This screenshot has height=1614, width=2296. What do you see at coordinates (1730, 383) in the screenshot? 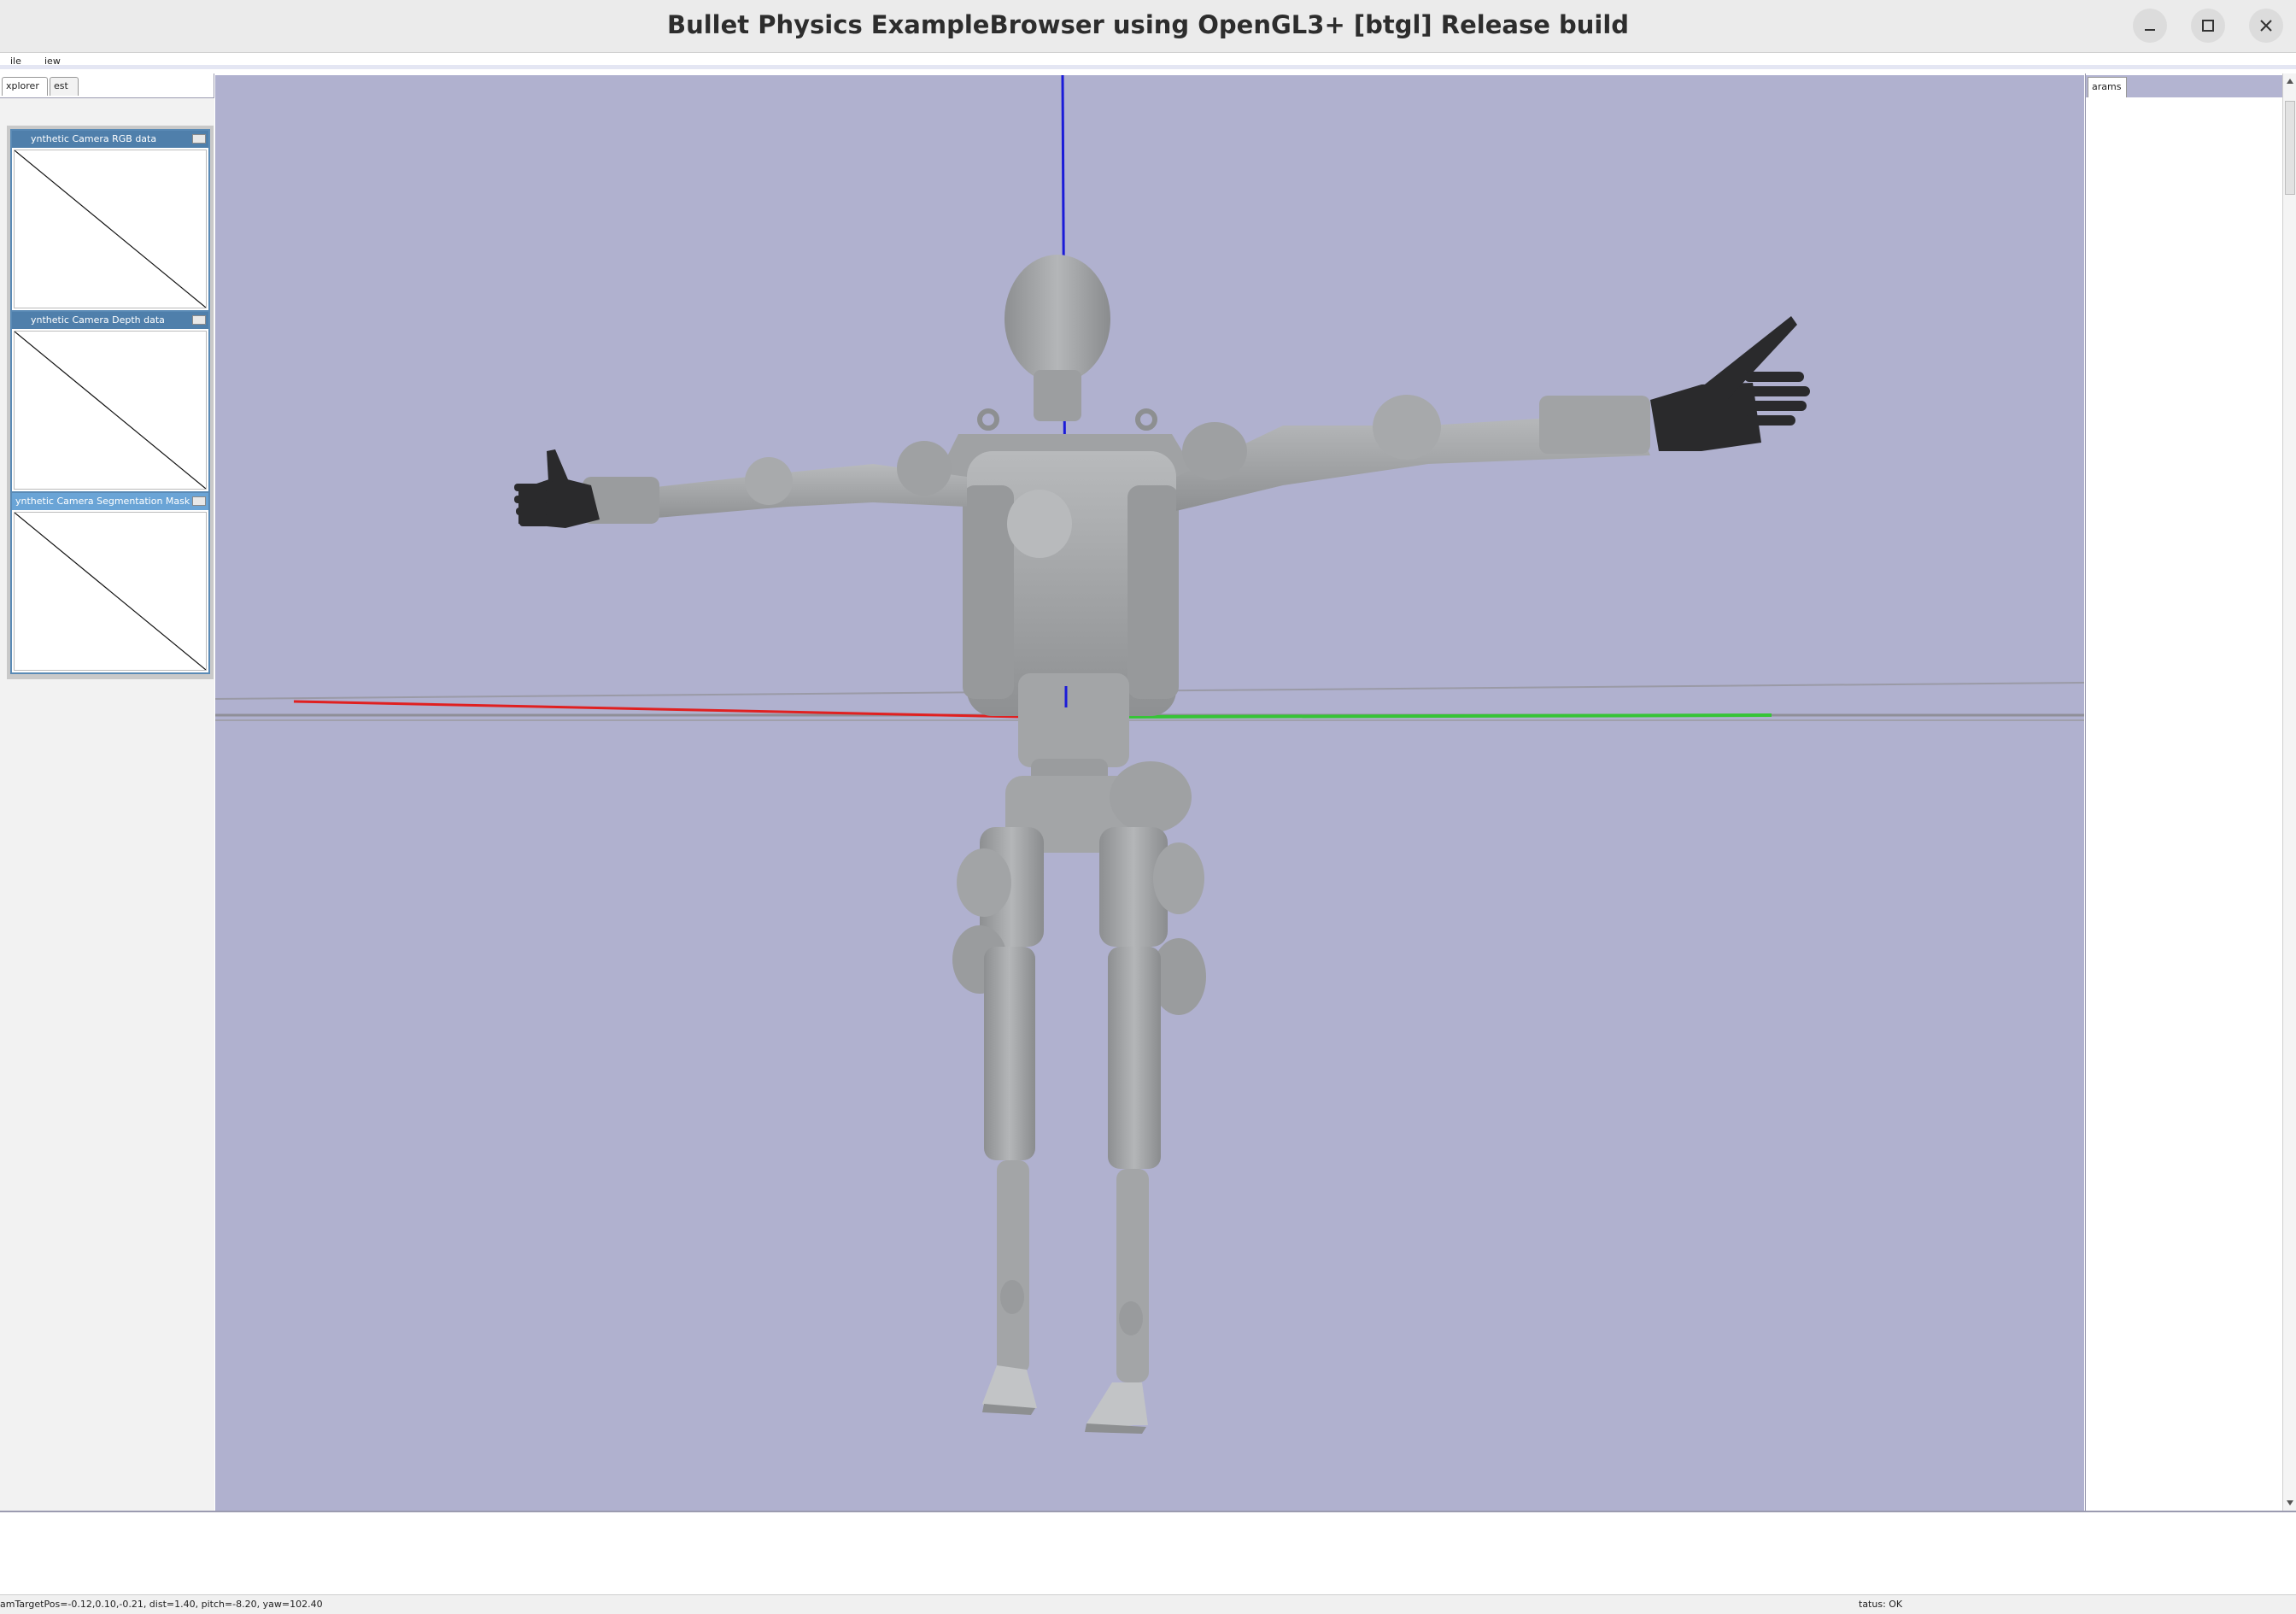
I see `right-hand` at bounding box center [1730, 383].